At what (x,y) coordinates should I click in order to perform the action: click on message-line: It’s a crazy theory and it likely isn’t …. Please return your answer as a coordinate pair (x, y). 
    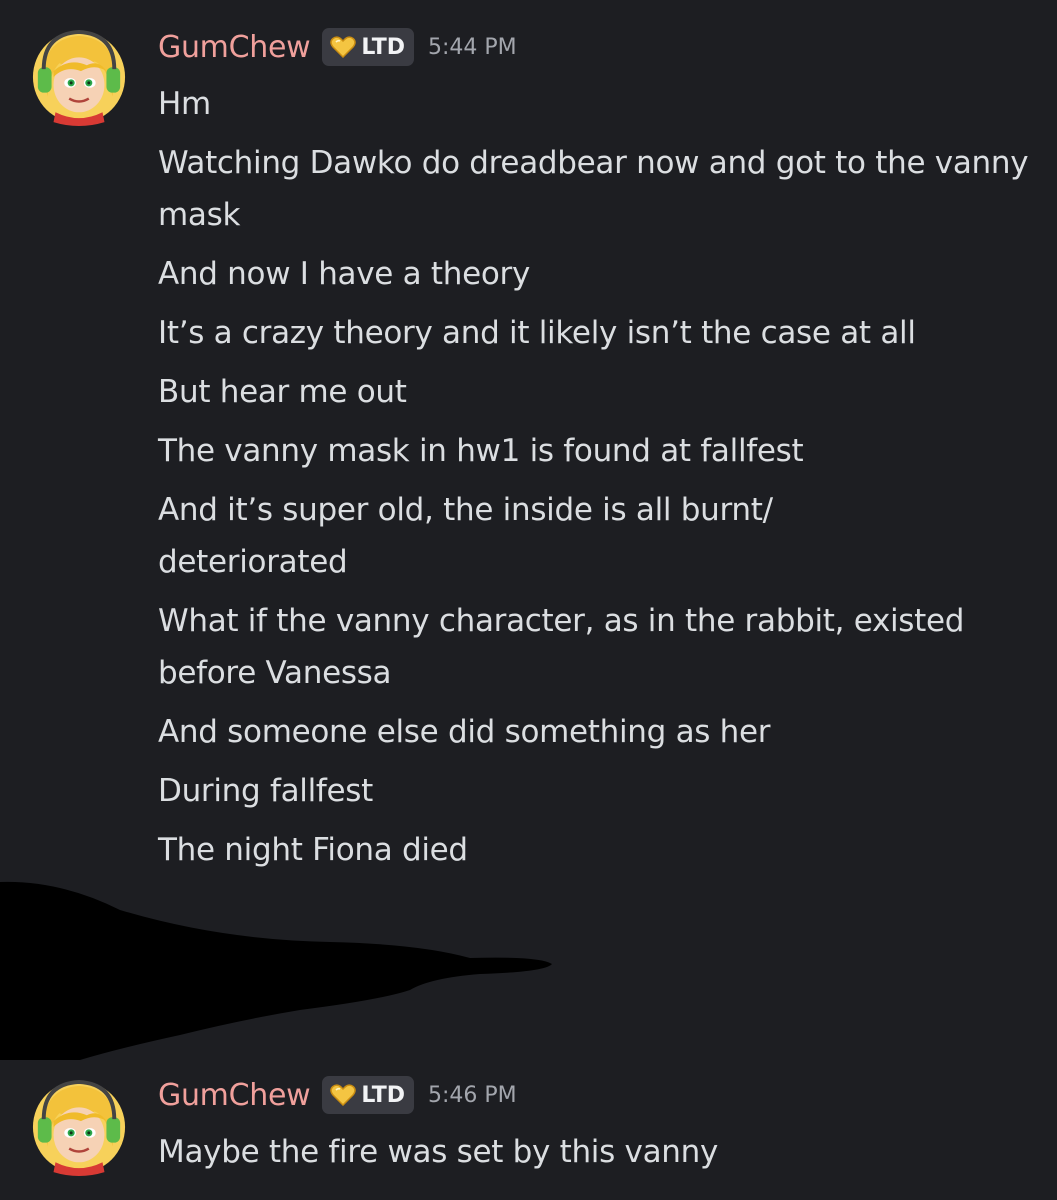
    Looking at the image, I should click on (537, 333).